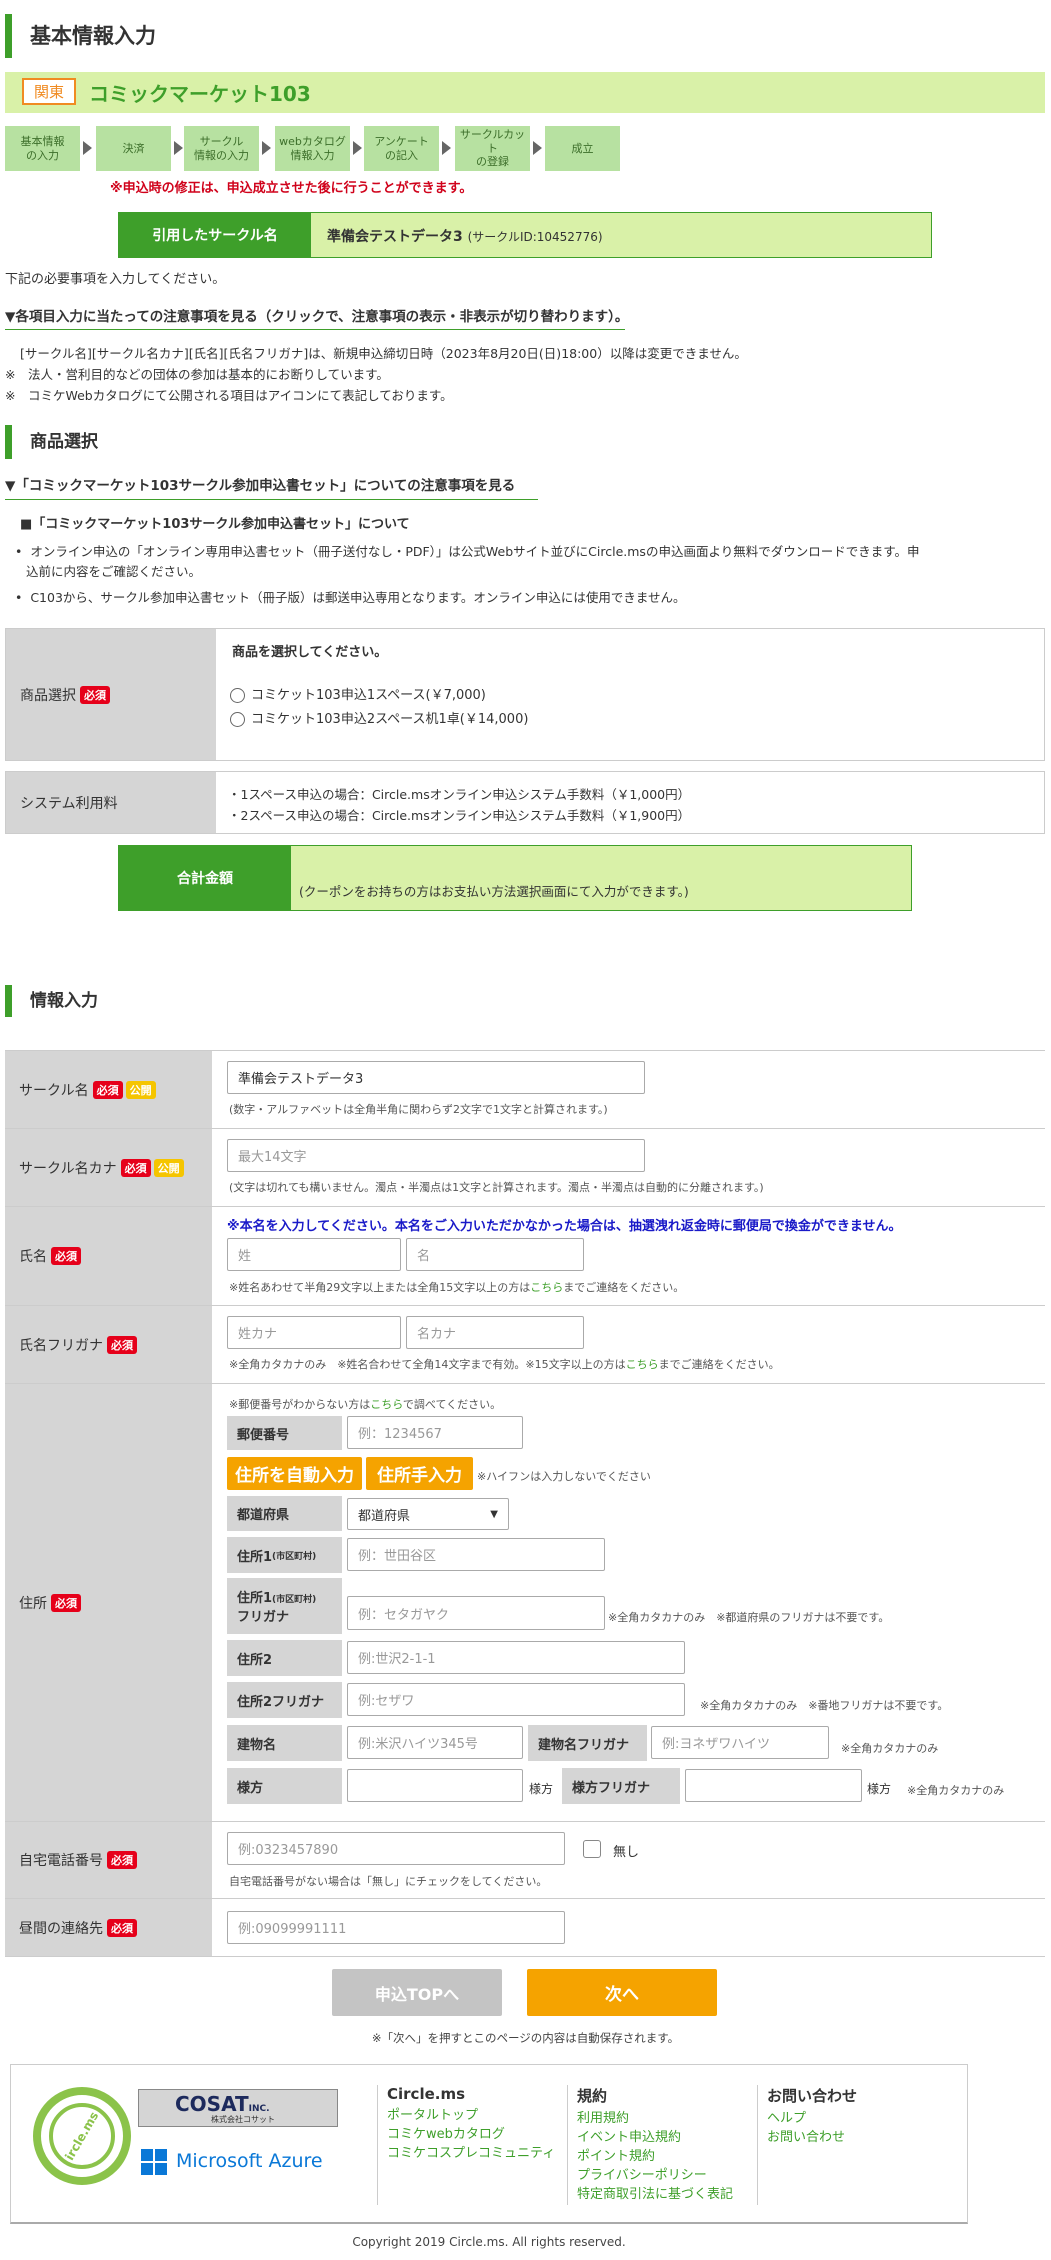  I want to click on name-mei-input: 名, so click(495, 1254).